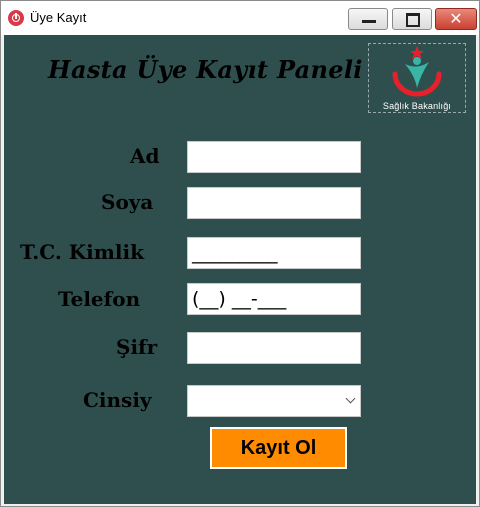  I want to click on app-icon, so click(16, 18).